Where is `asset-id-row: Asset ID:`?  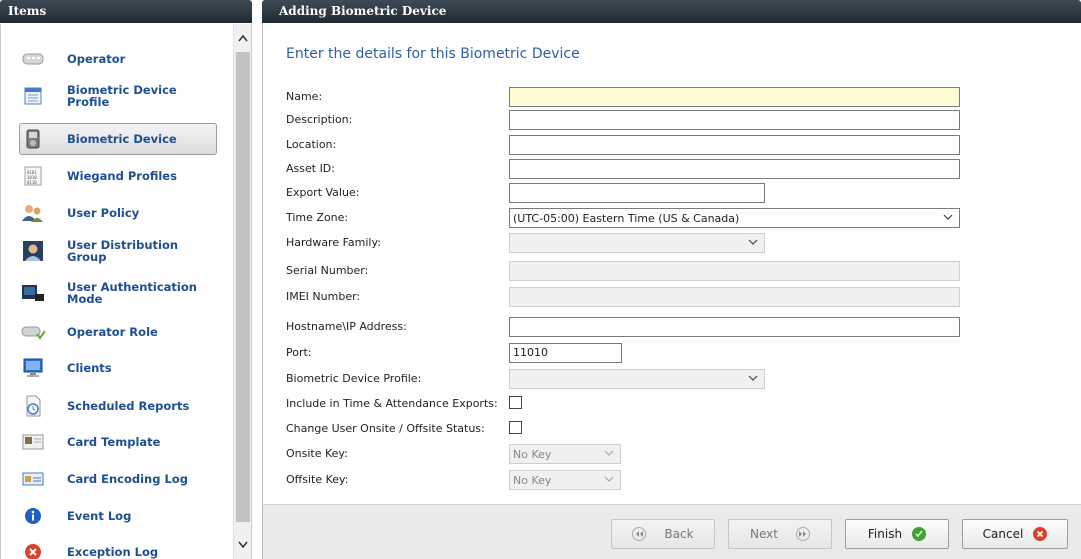 asset-id-row: Asset ID: is located at coordinates (681, 170).